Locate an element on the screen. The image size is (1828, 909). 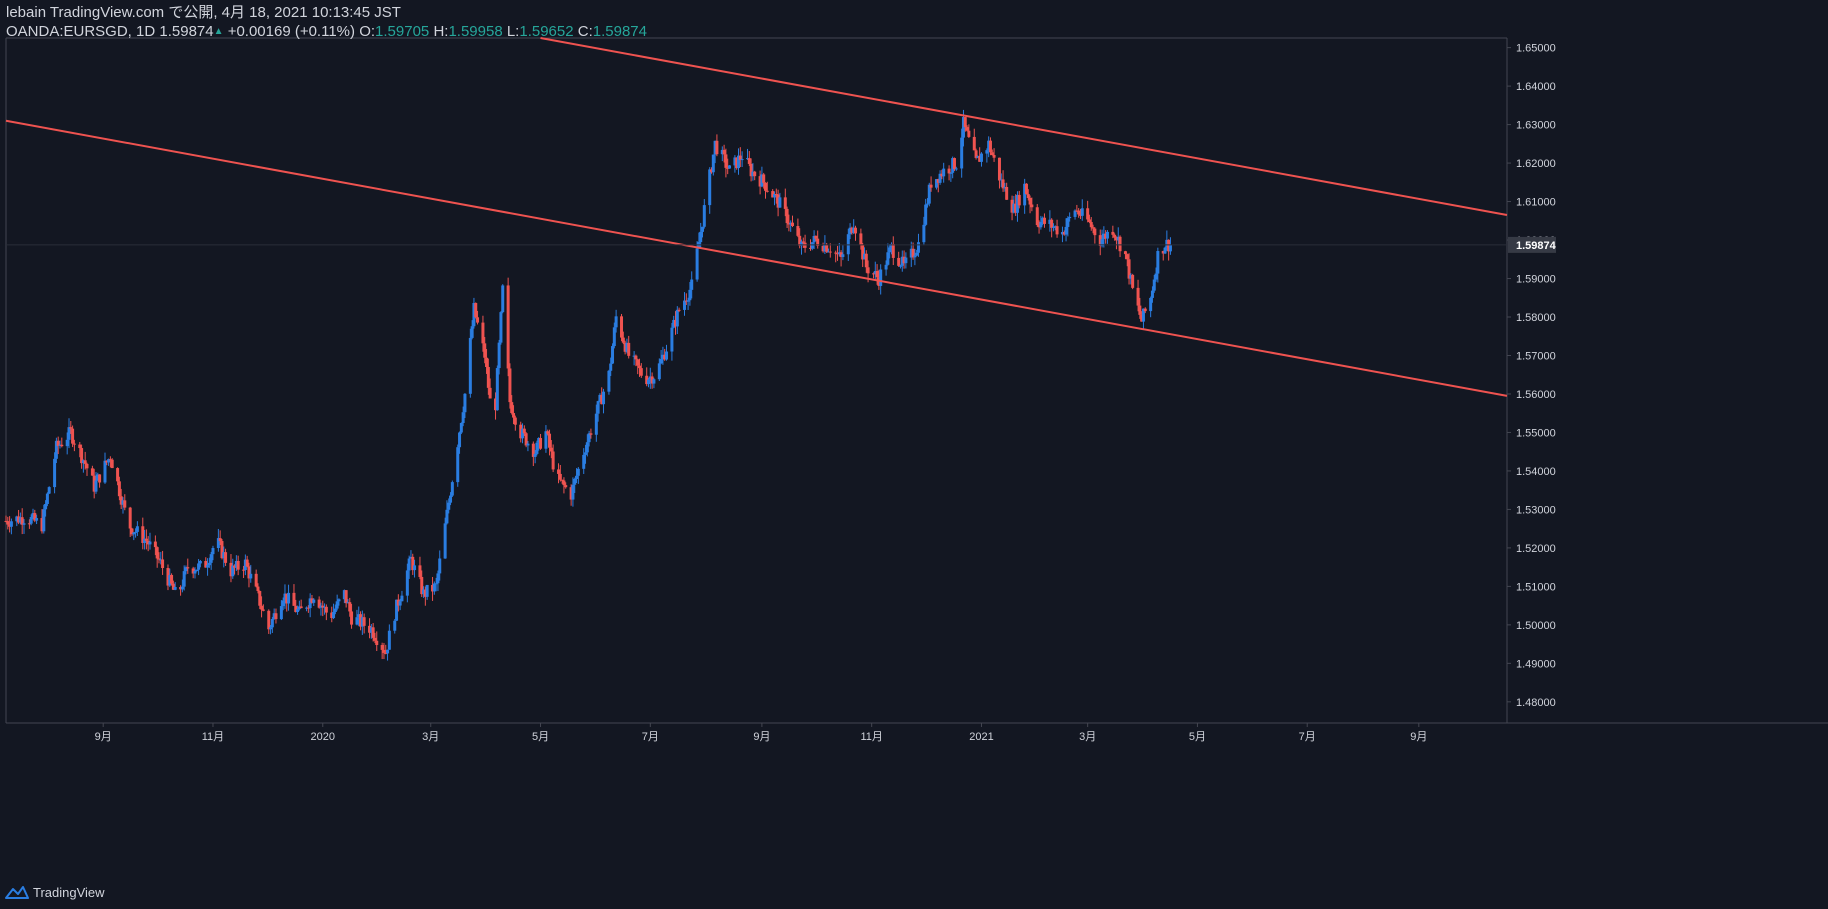
price-tick-label: 1.49000 is located at coordinates (1536, 664).